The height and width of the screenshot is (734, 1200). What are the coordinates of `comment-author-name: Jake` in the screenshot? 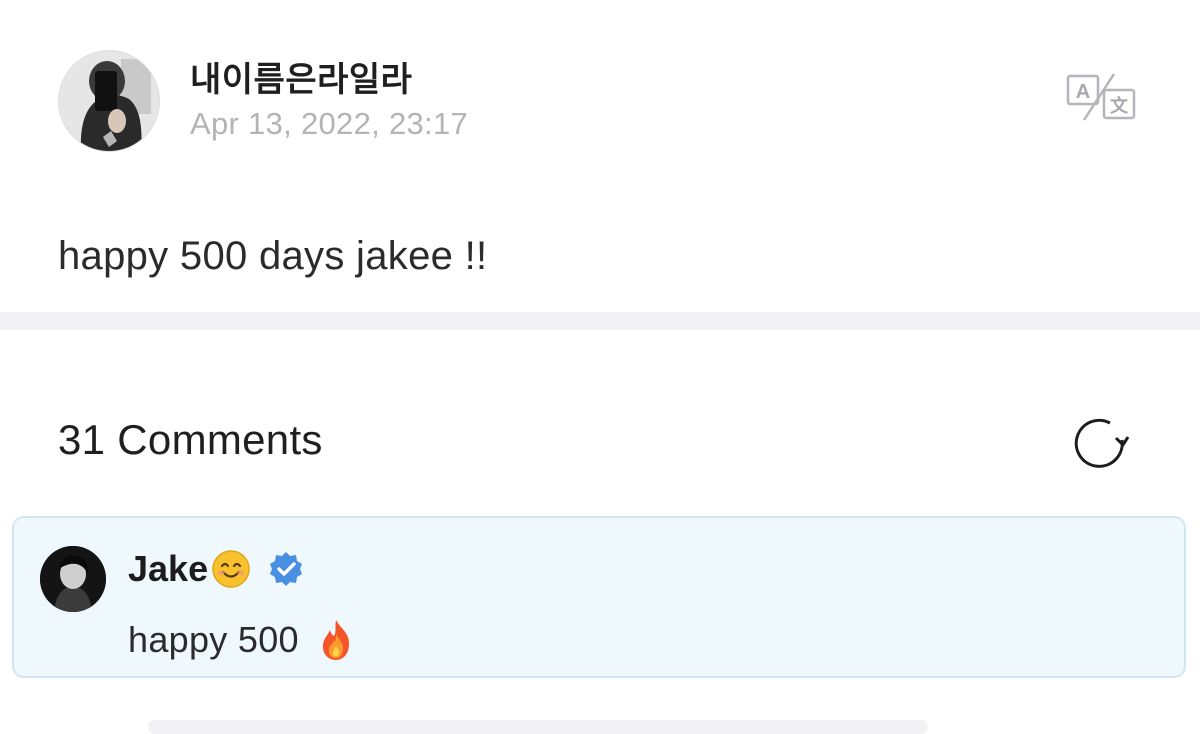 It's located at (168, 569).